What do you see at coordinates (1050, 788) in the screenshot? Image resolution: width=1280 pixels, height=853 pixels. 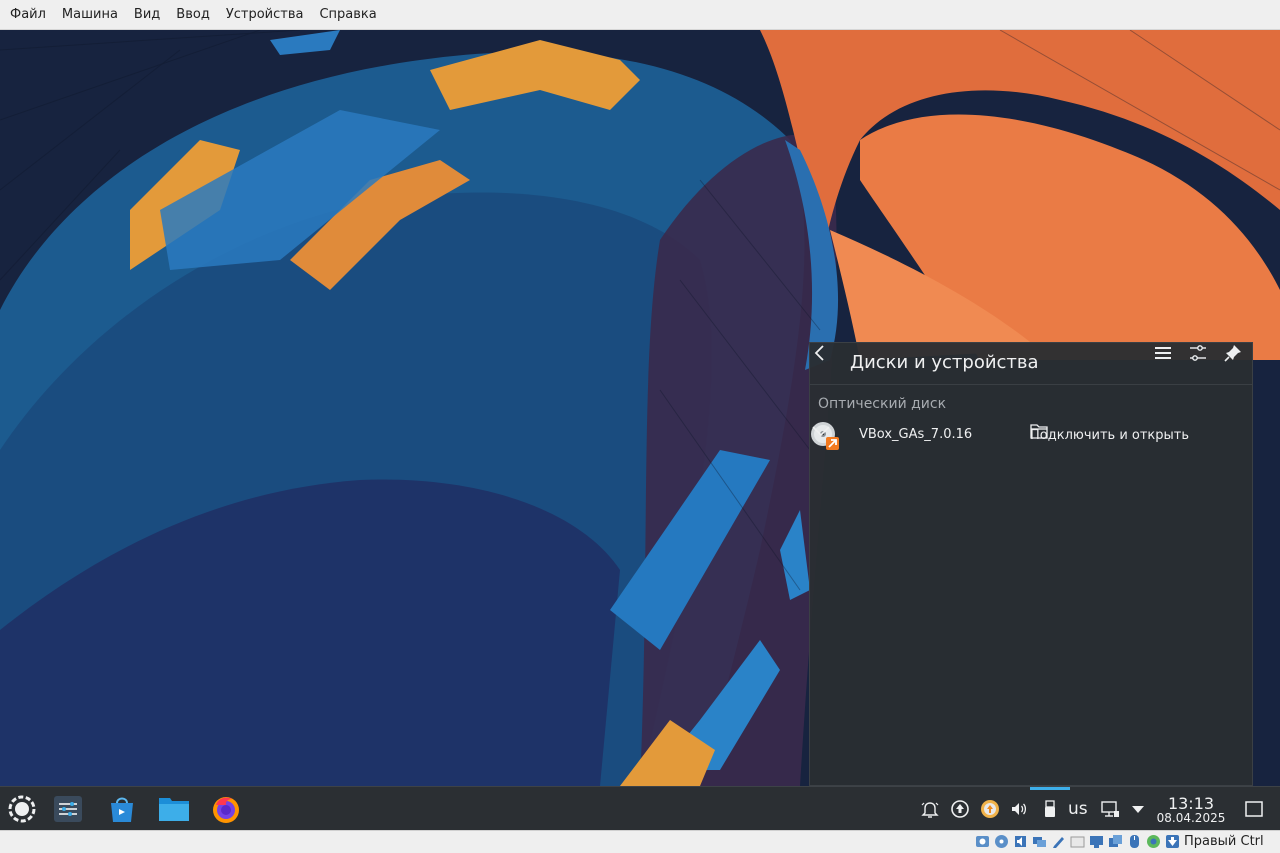 I see `active-tray-indicator` at bounding box center [1050, 788].